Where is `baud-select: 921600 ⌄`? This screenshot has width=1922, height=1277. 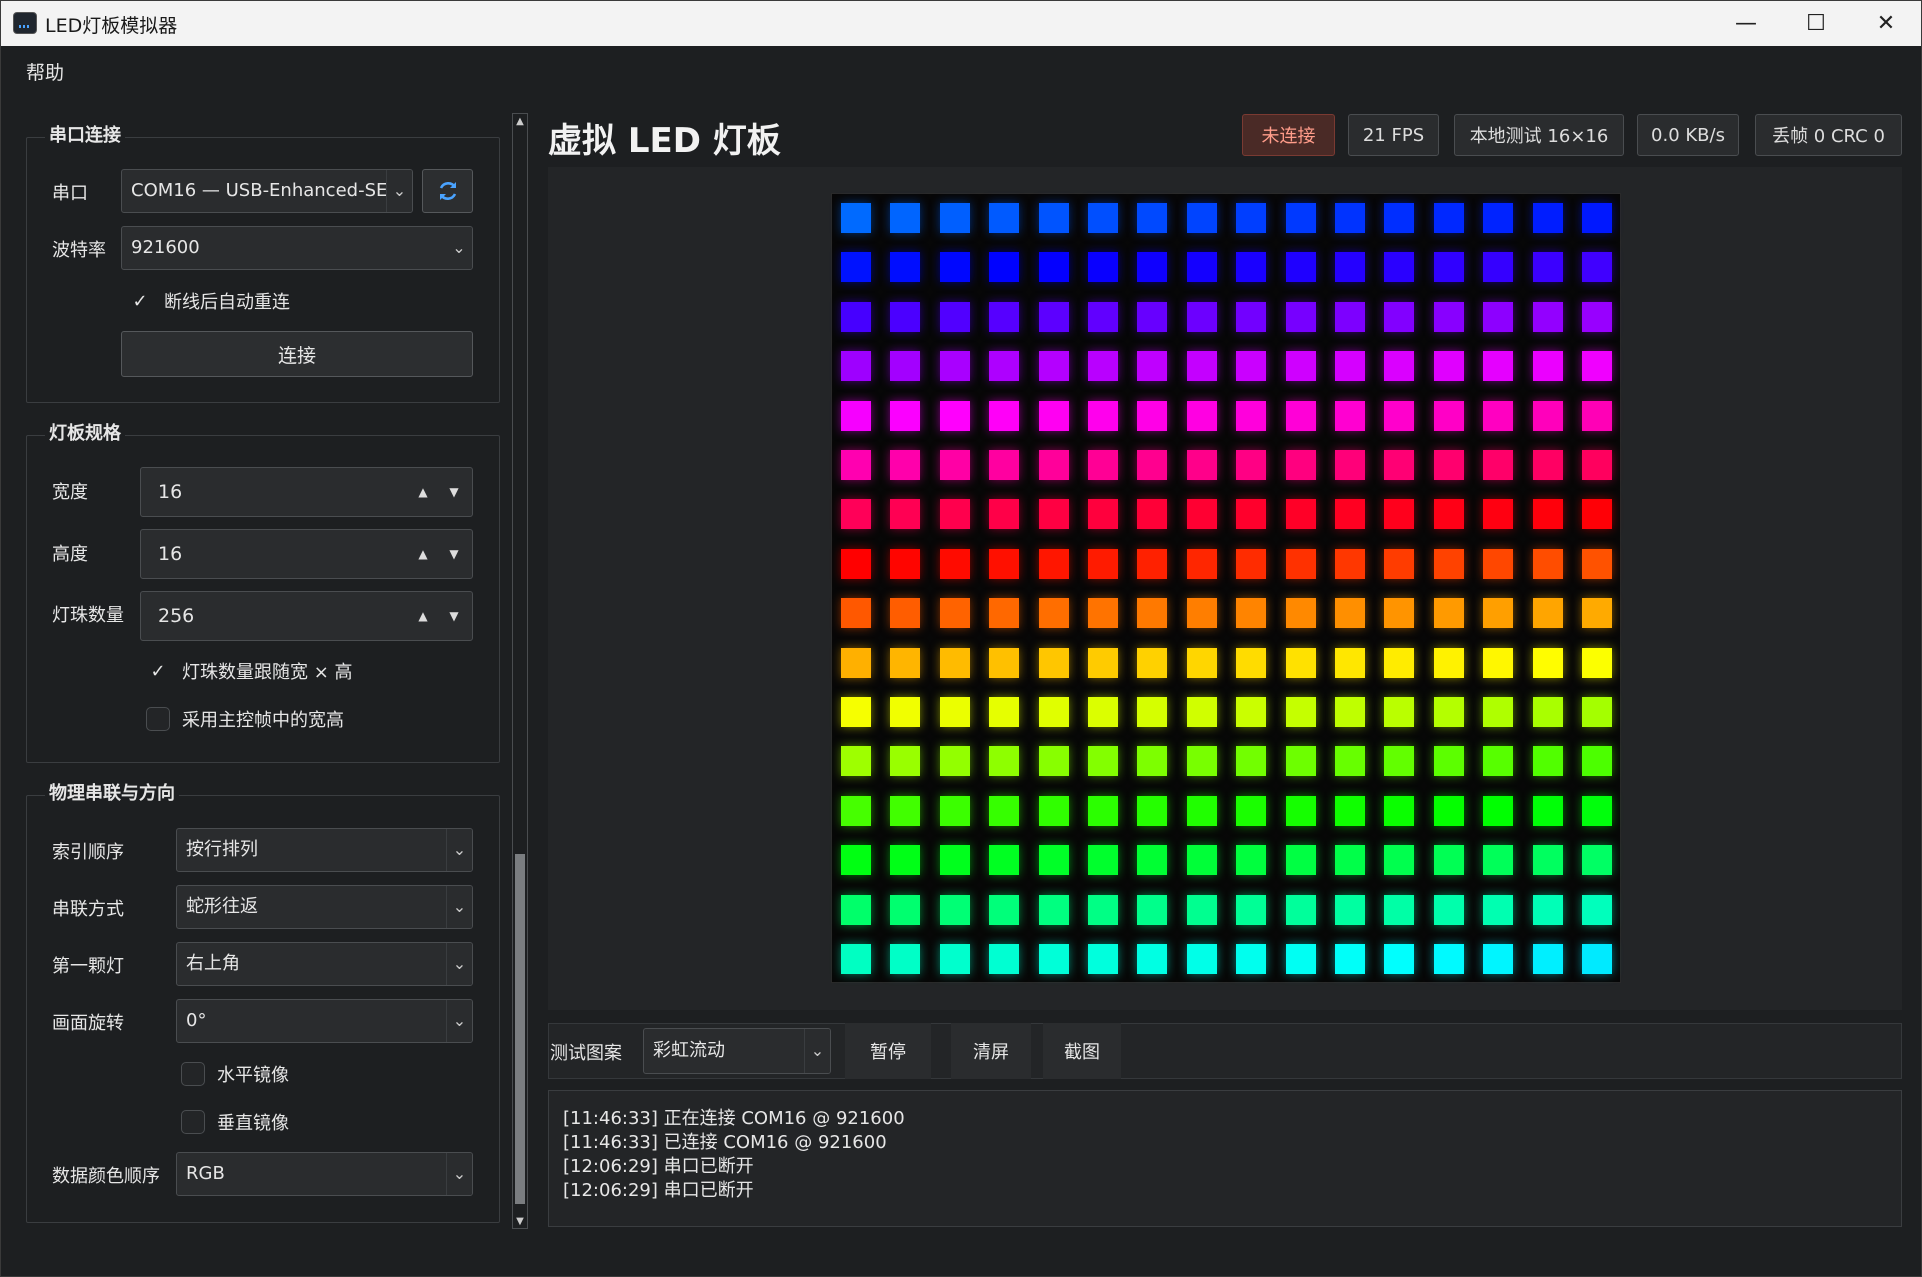
baud-select: 921600 ⌄ is located at coordinates (297, 248).